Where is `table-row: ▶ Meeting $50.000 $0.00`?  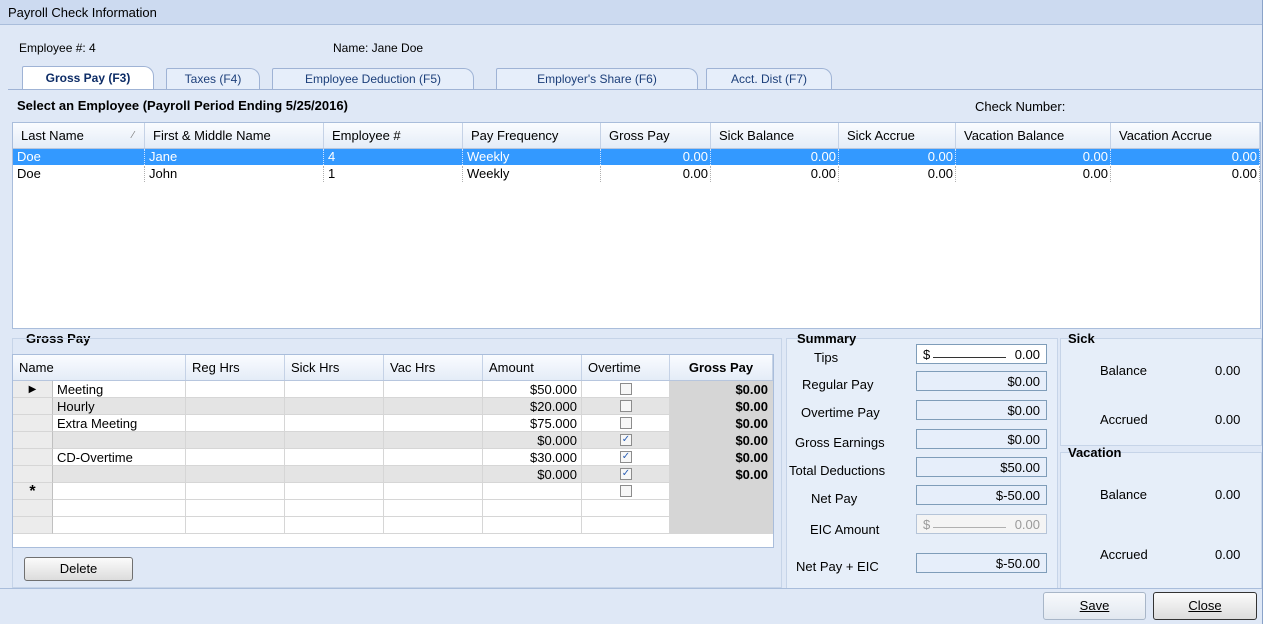
table-row: ▶ Meeting $50.000 $0.00 is located at coordinates (393, 389).